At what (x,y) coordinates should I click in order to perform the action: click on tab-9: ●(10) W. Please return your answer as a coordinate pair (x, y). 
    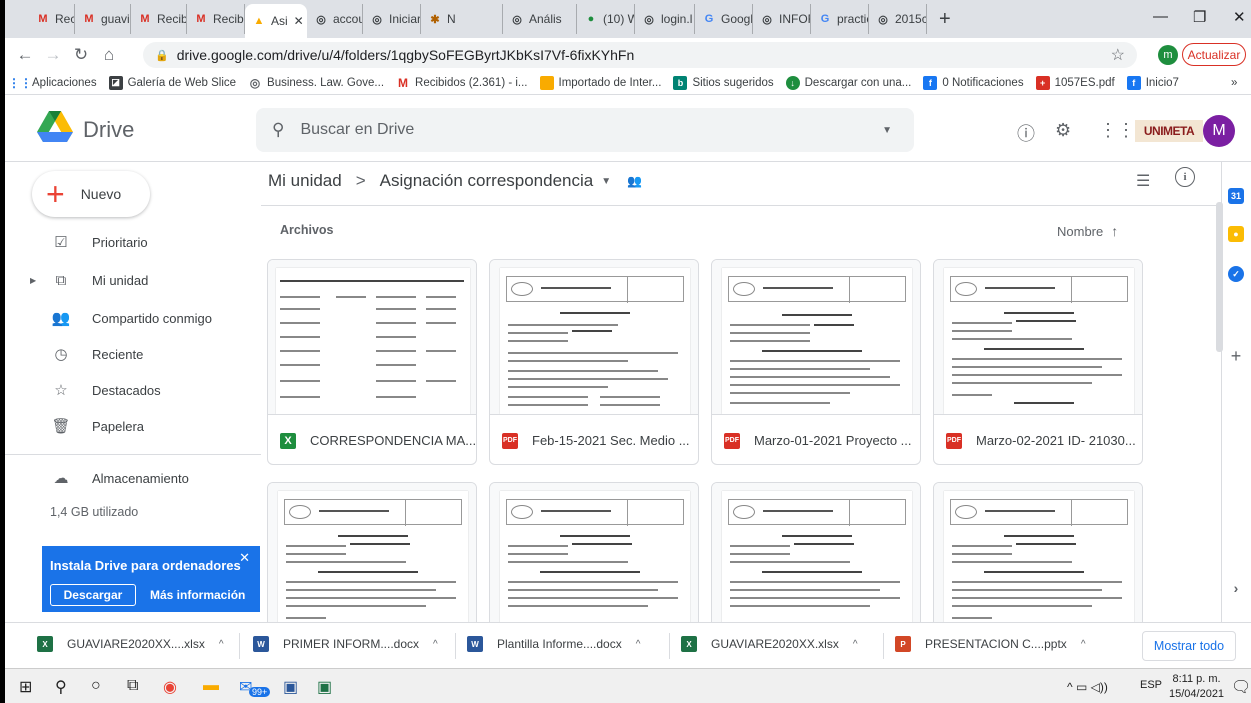
    Looking at the image, I should click on (606, 19).